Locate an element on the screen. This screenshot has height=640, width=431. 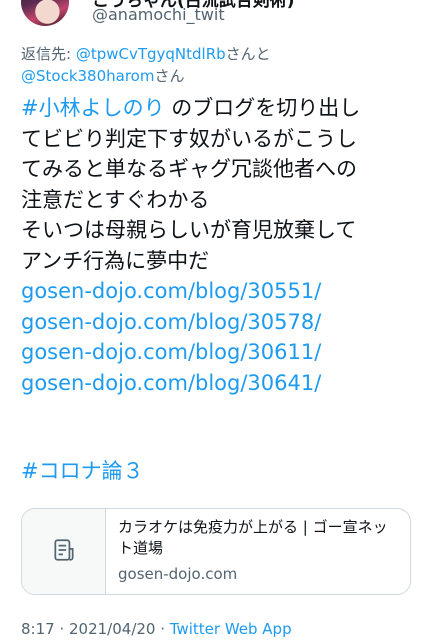
reply-user-link-1: @tpwCvTgyqNtdlRb is located at coordinates (151, 54).